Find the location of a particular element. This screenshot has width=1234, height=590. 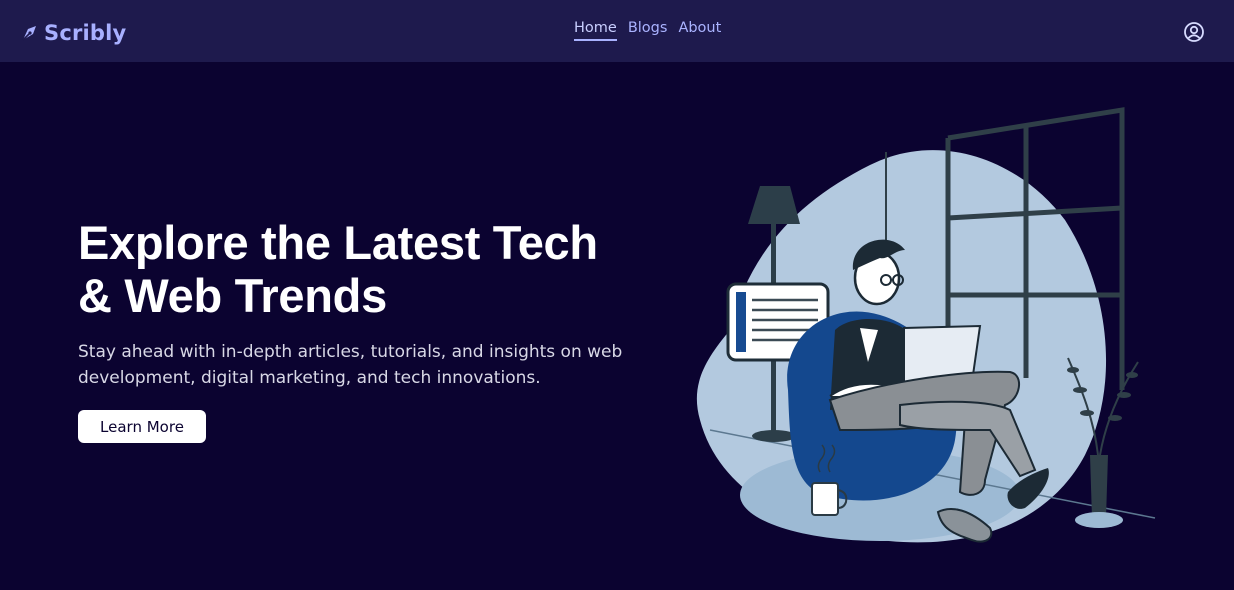

learn-more-button: Learn More is located at coordinates (142, 426).